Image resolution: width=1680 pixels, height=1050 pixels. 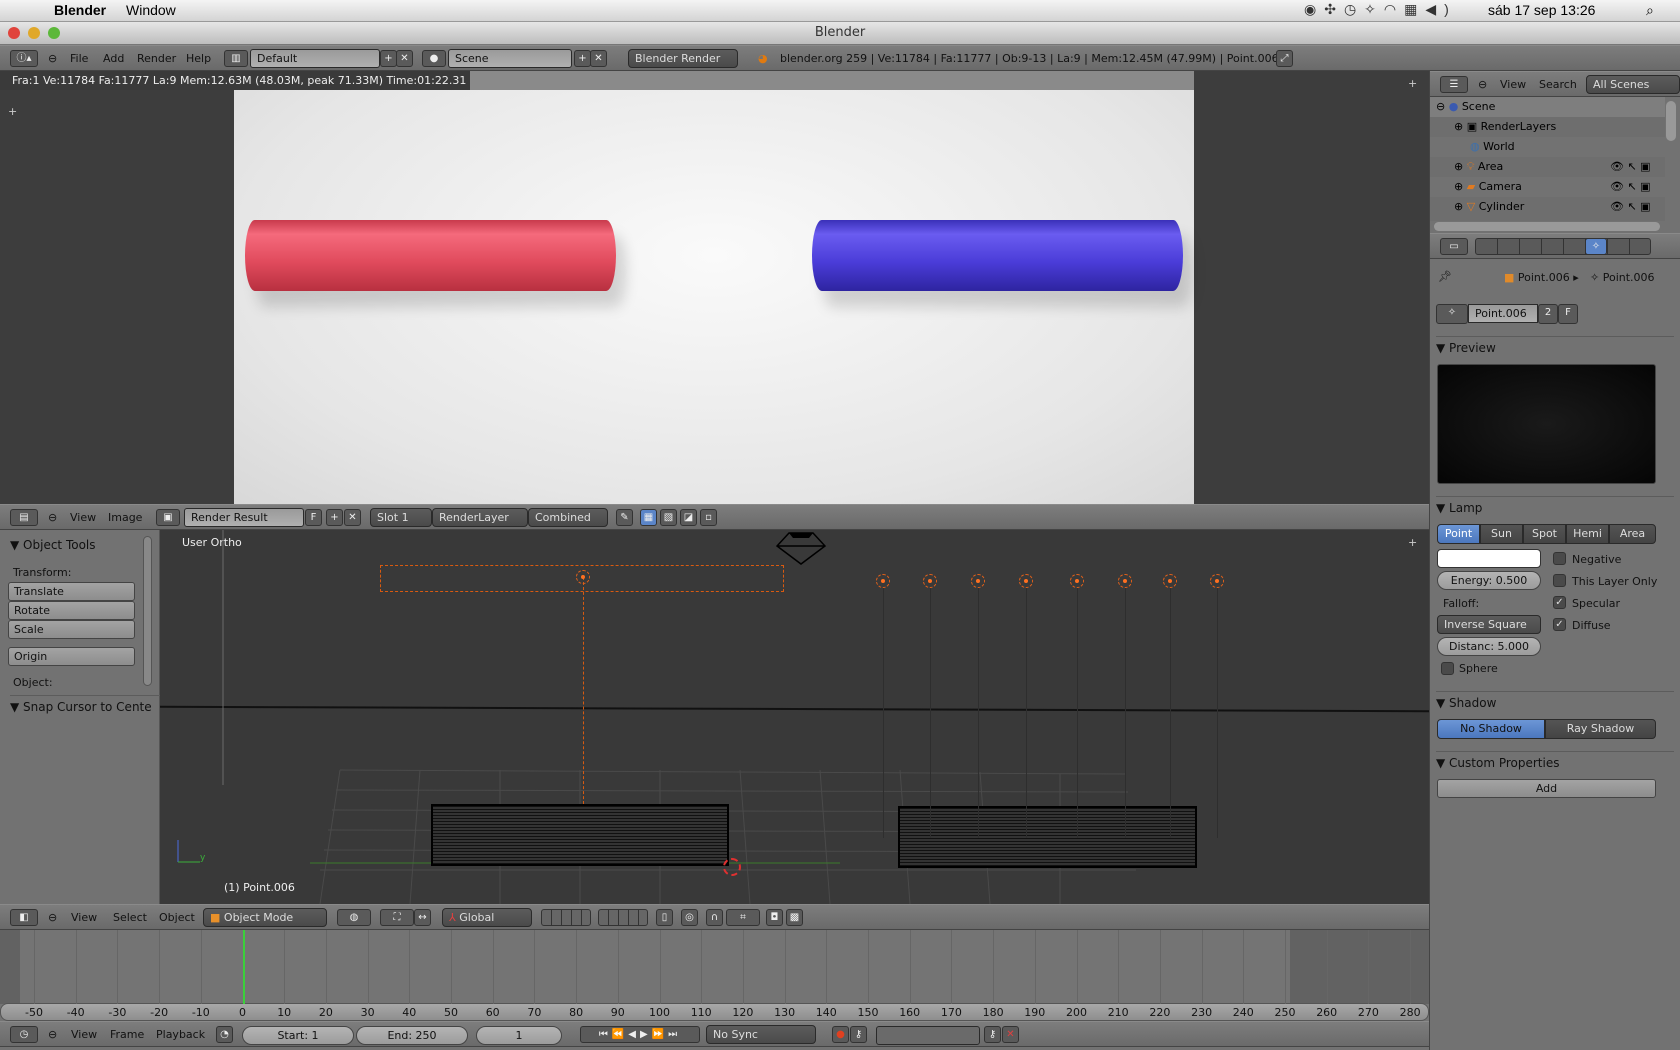 What do you see at coordinates (244, 517) in the screenshot?
I see `image-name-field: Render Result` at bounding box center [244, 517].